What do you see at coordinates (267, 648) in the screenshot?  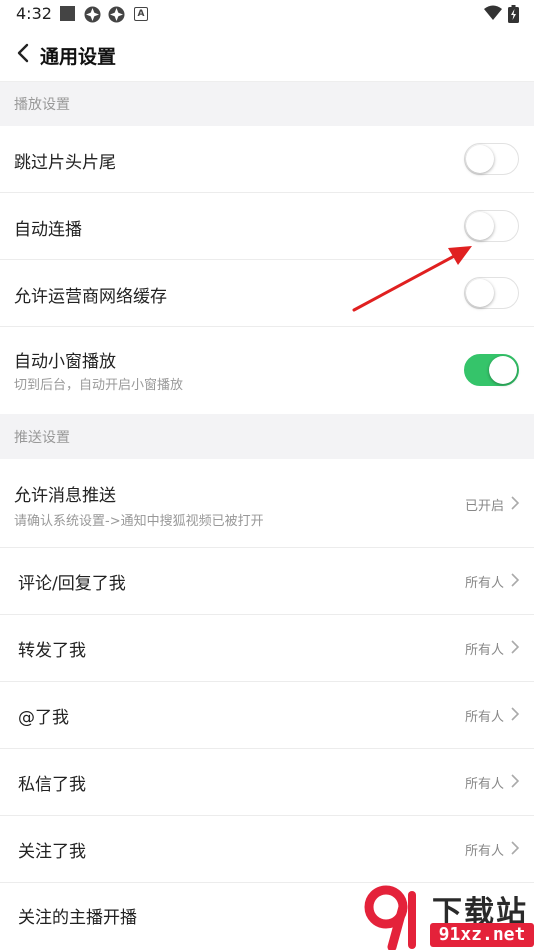 I see `setting-reposted: 转发了我 所有人` at bounding box center [267, 648].